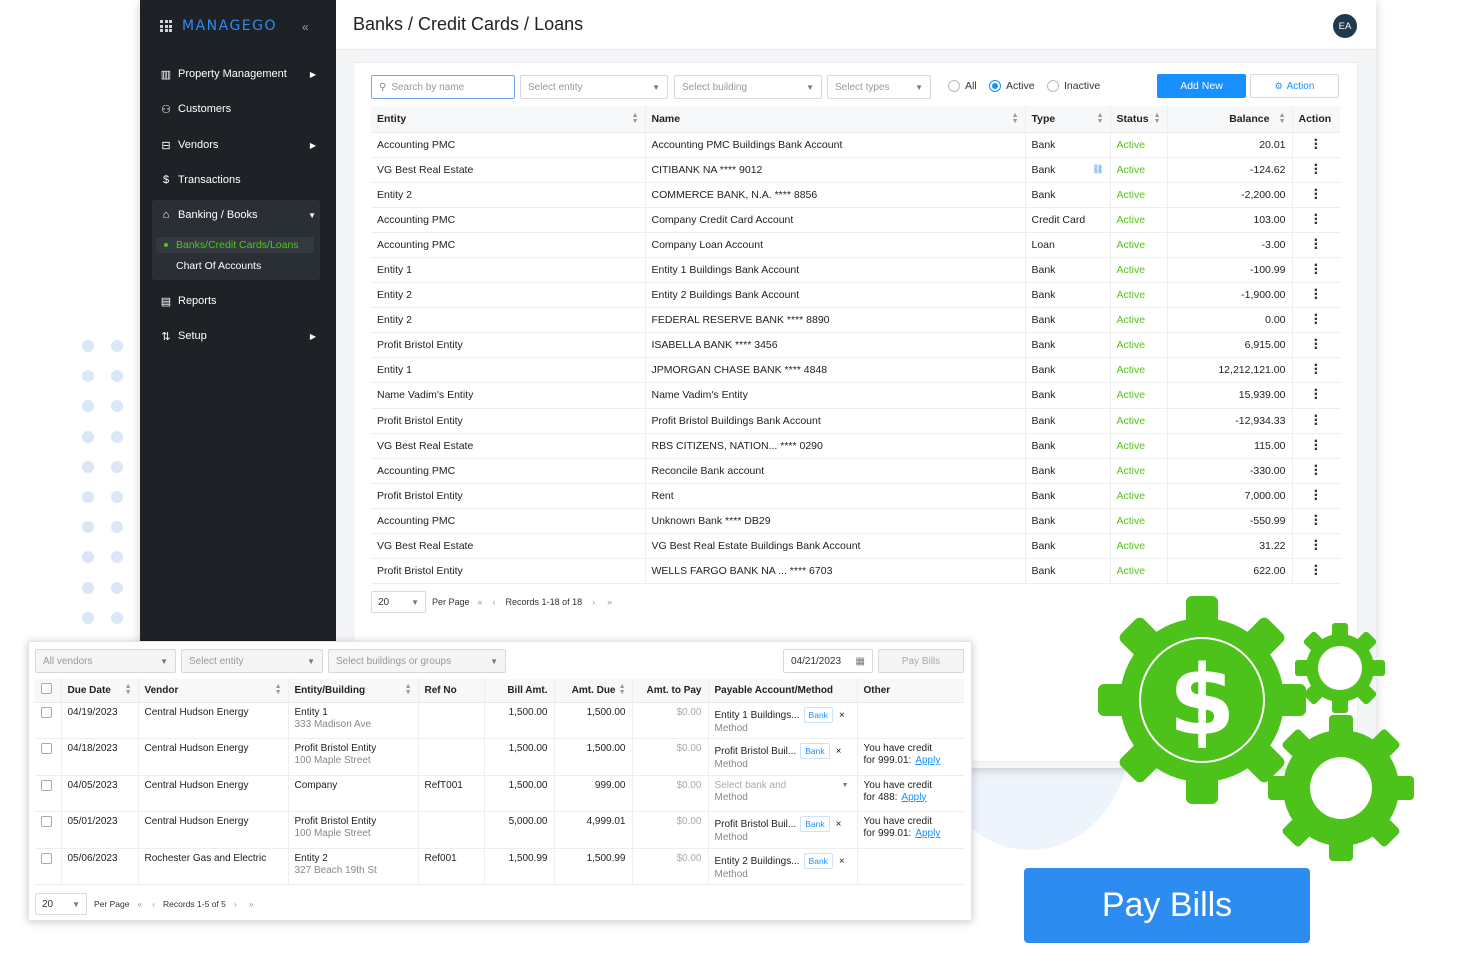 The image size is (1461, 956). Describe the element at coordinates (751, 785) in the screenshot. I see `account-select: Select bank and` at that location.